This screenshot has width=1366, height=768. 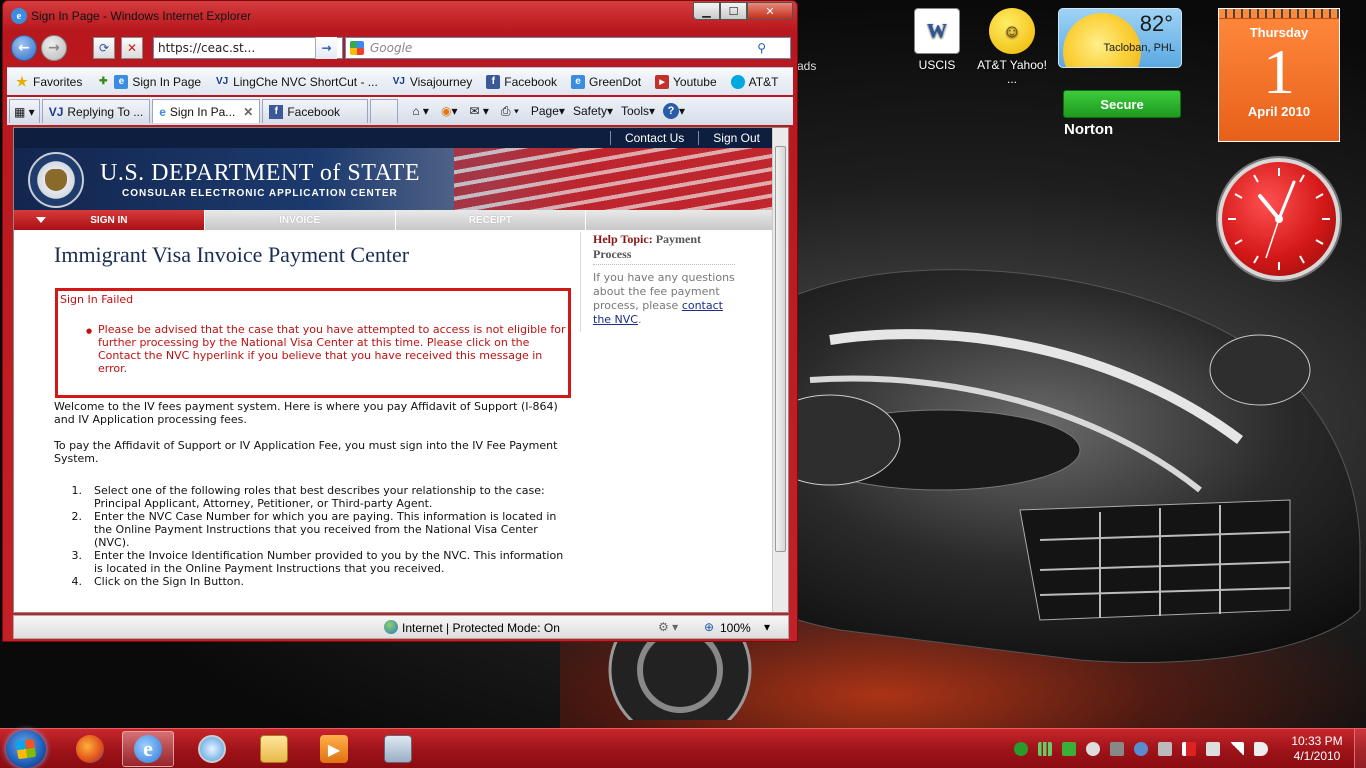 What do you see at coordinates (780, 349) in the screenshot?
I see `scrollbar-thumb` at bounding box center [780, 349].